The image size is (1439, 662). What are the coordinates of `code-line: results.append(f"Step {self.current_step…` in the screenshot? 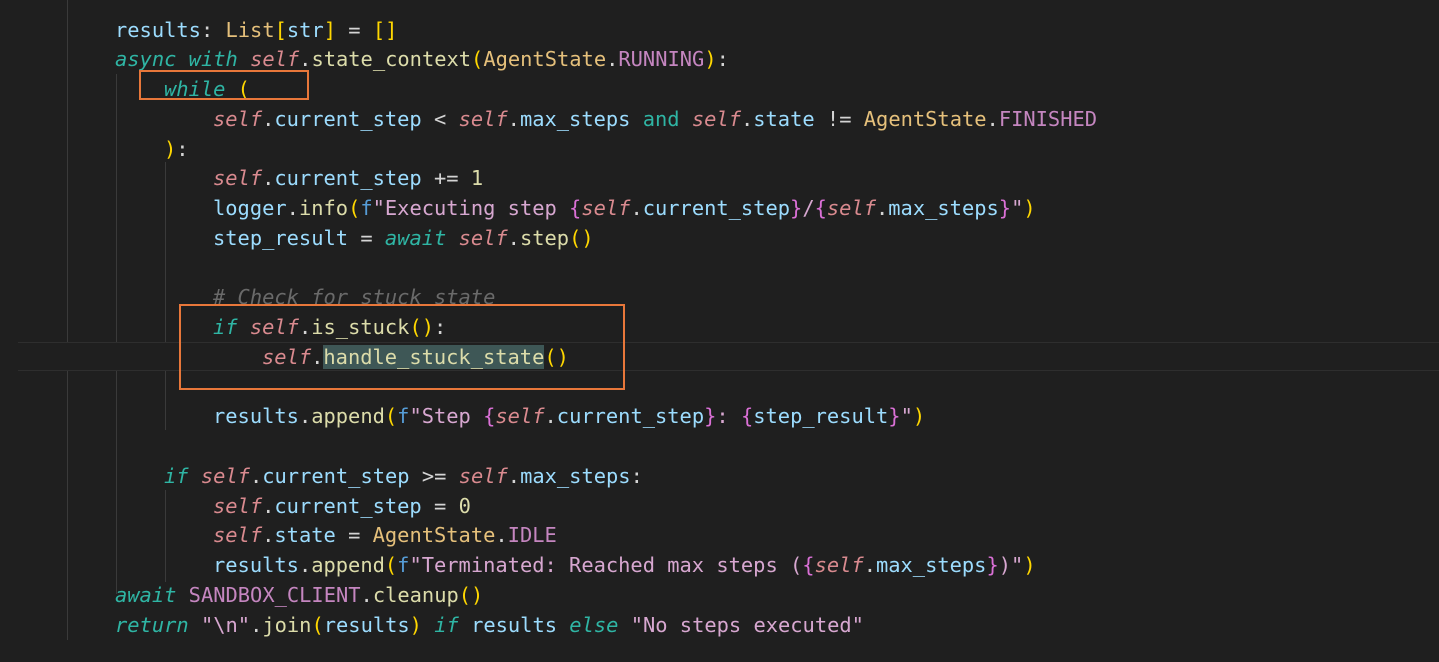 It's located at (569, 416).